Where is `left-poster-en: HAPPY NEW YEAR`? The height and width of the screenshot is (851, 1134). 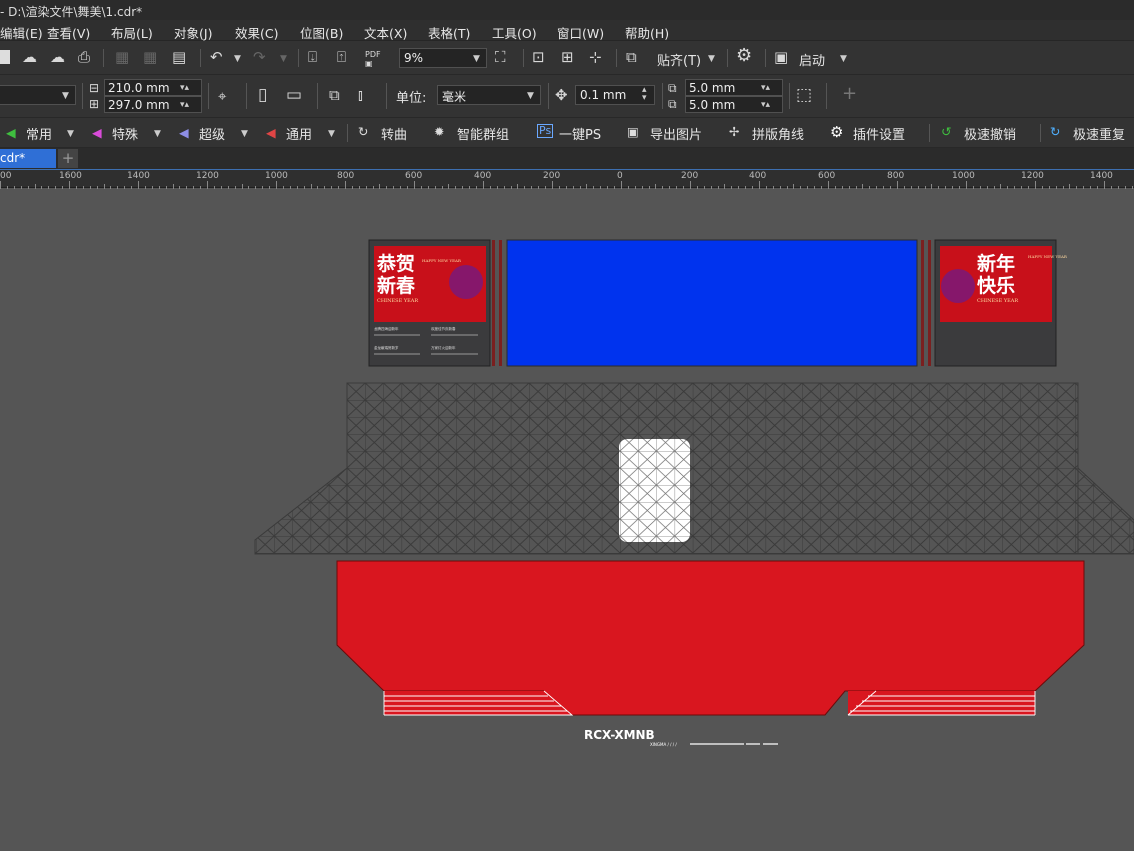 left-poster-en: HAPPY NEW YEAR is located at coordinates (442, 260).